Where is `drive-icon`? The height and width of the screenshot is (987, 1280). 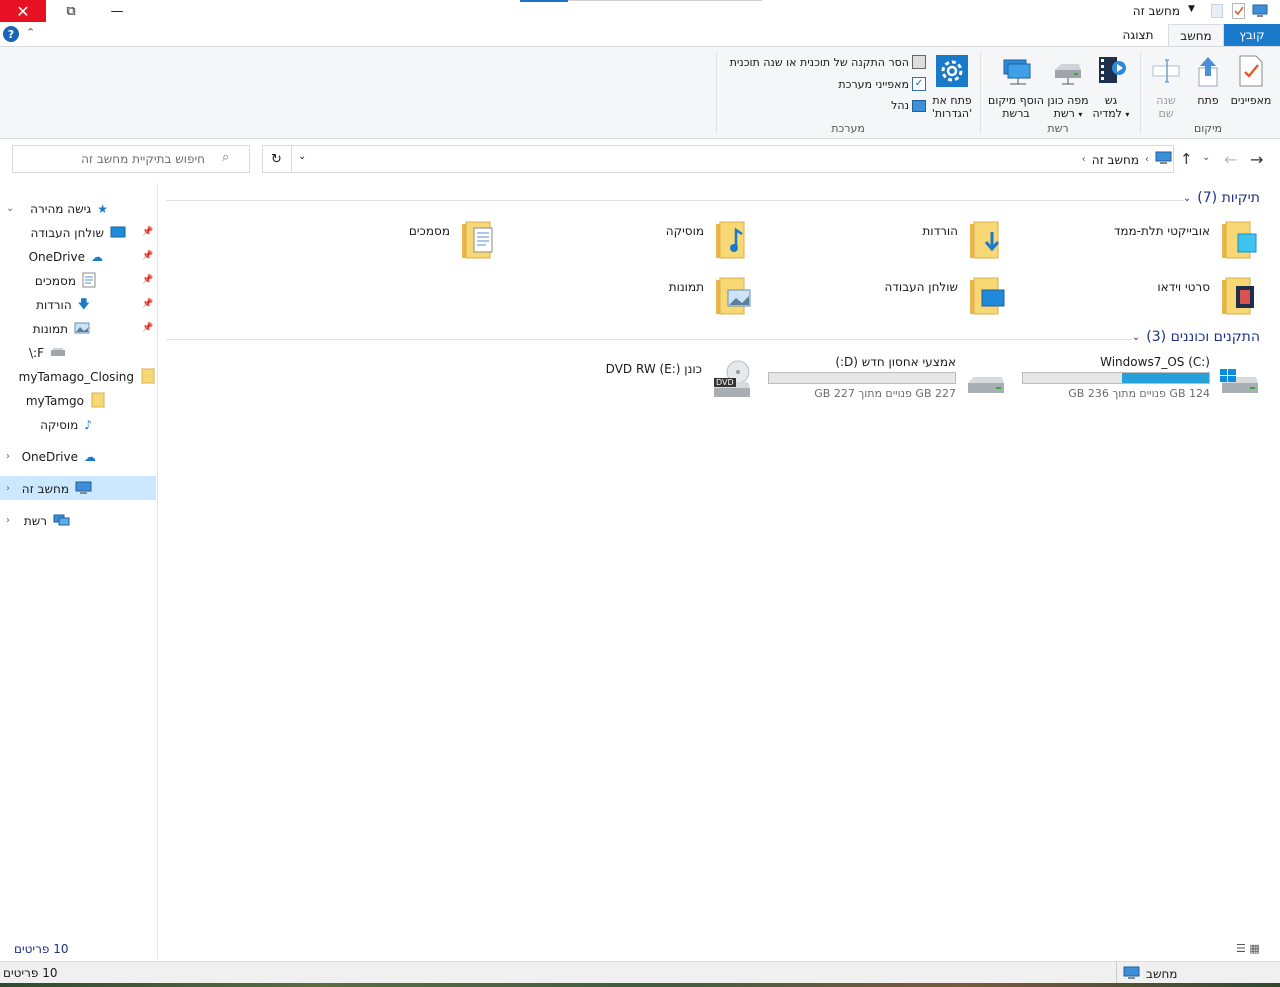 drive-icon is located at coordinates (58, 353).